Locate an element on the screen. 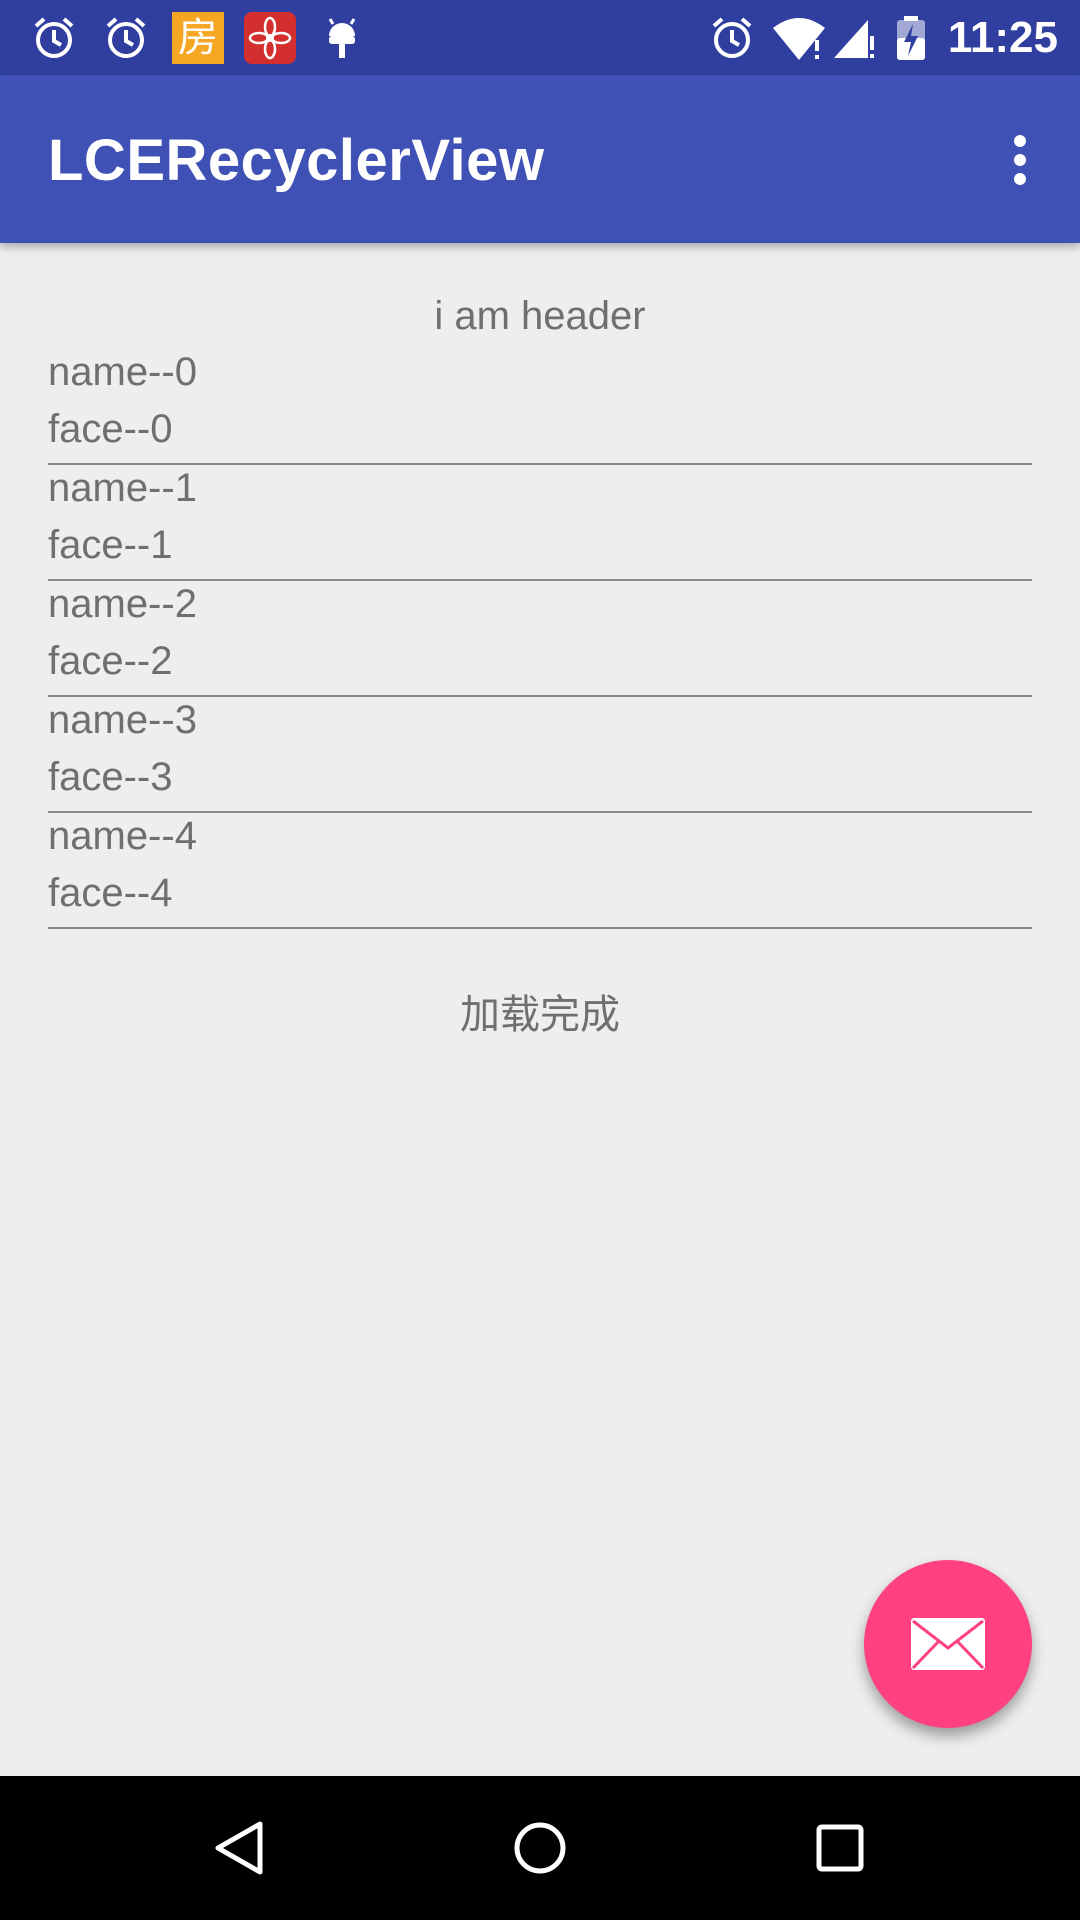 The height and width of the screenshot is (1920, 1080). item-face: face--2 is located at coordinates (110, 661).